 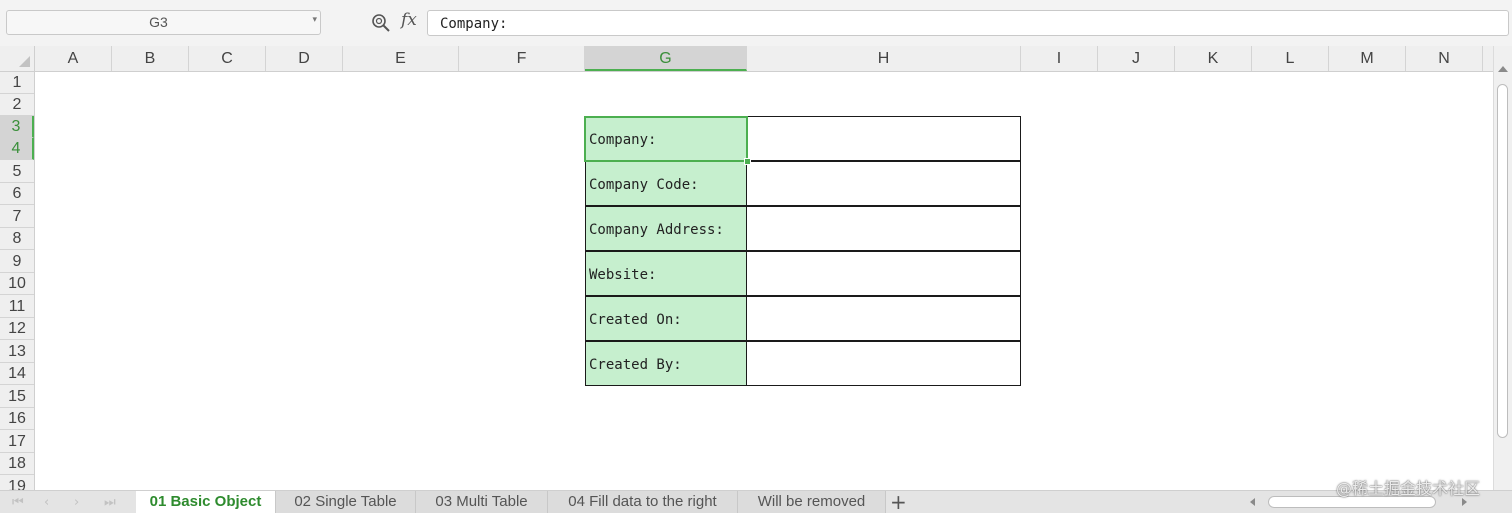 What do you see at coordinates (17, 442) in the screenshot?
I see `row-header-17: 17` at bounding box center [17, 442].